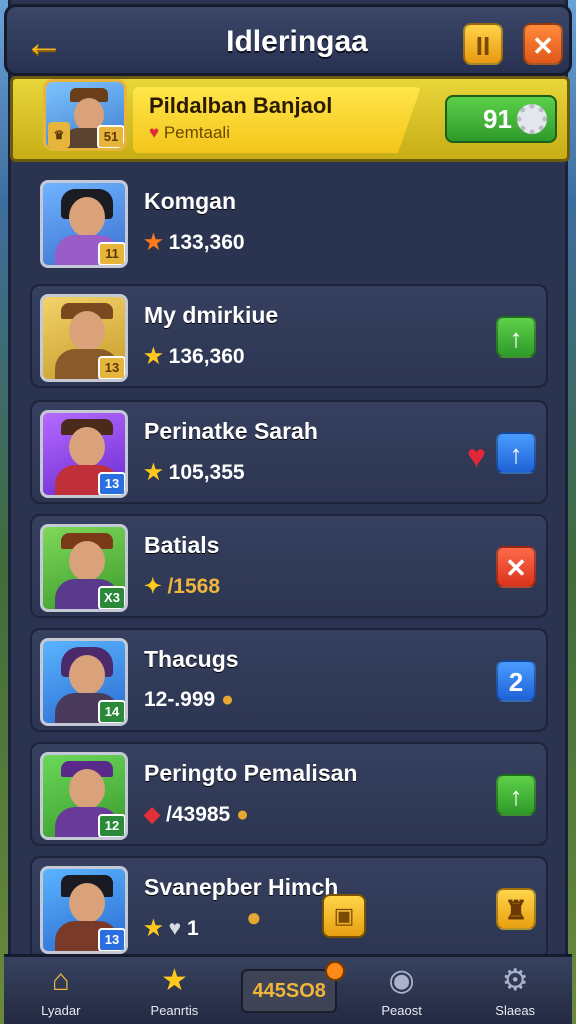  What do you see at coordinates (84, 224) in the screenshot?
I see `avatar: 11` at bounding box center [84, 224].